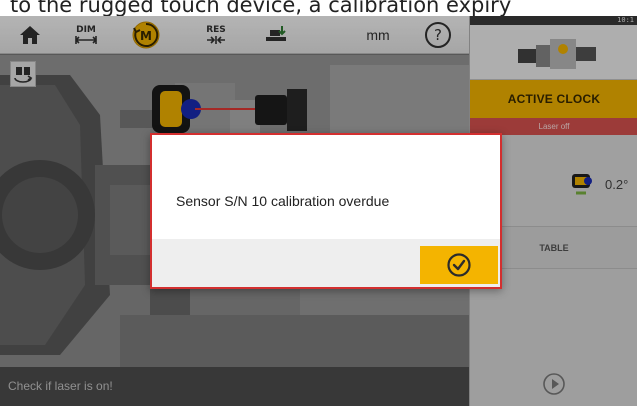 This screenshot has height=406, width=637. Describe the element at coordinates (283, 201) in the screenshot. I see `dialog-message: Sensor S/N 10 calibration overdue` at that location.